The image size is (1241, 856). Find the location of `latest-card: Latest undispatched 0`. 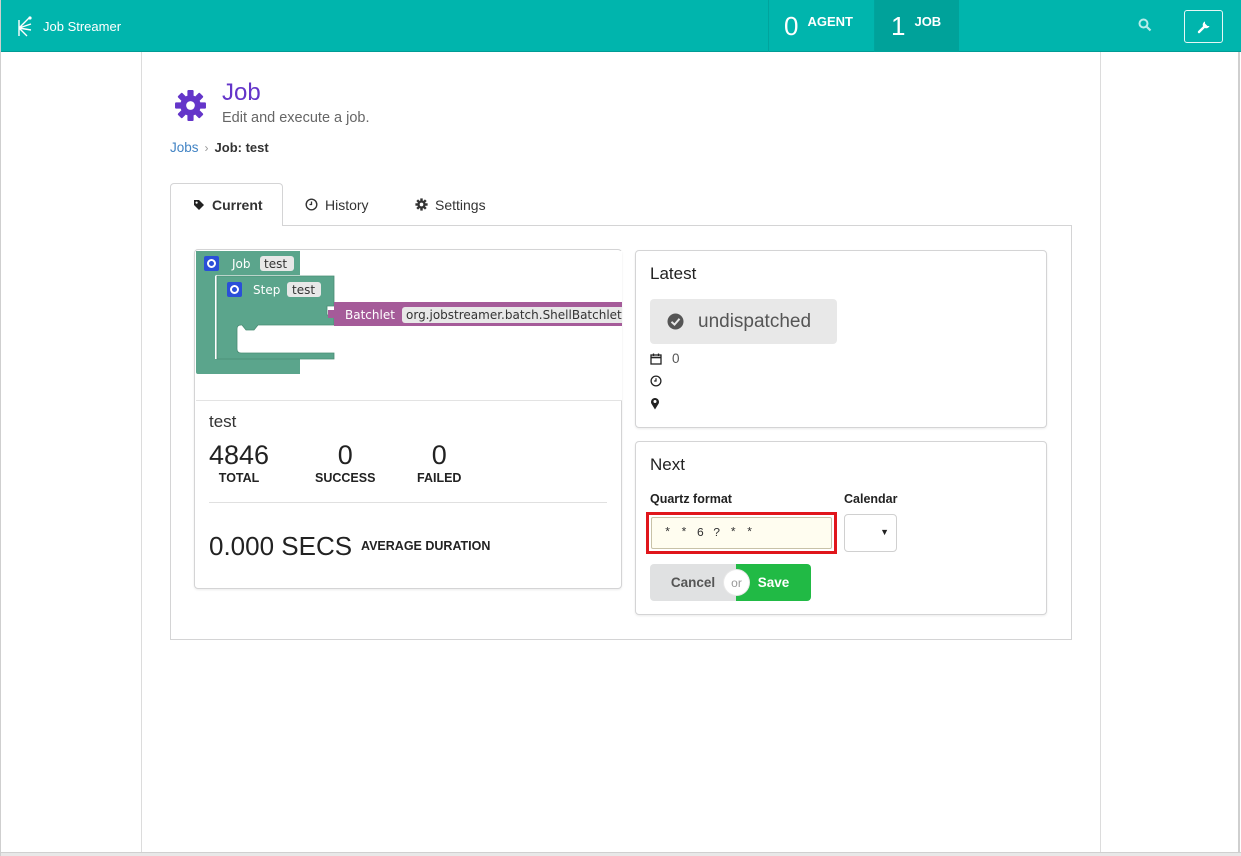

latest-card: Latest undispatched 0 is located at coordinates (841, 339).